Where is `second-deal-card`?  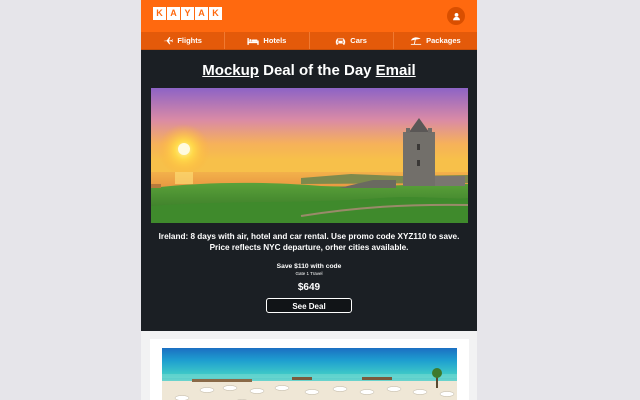
second-deal-card is located at coordinates (309, 369).